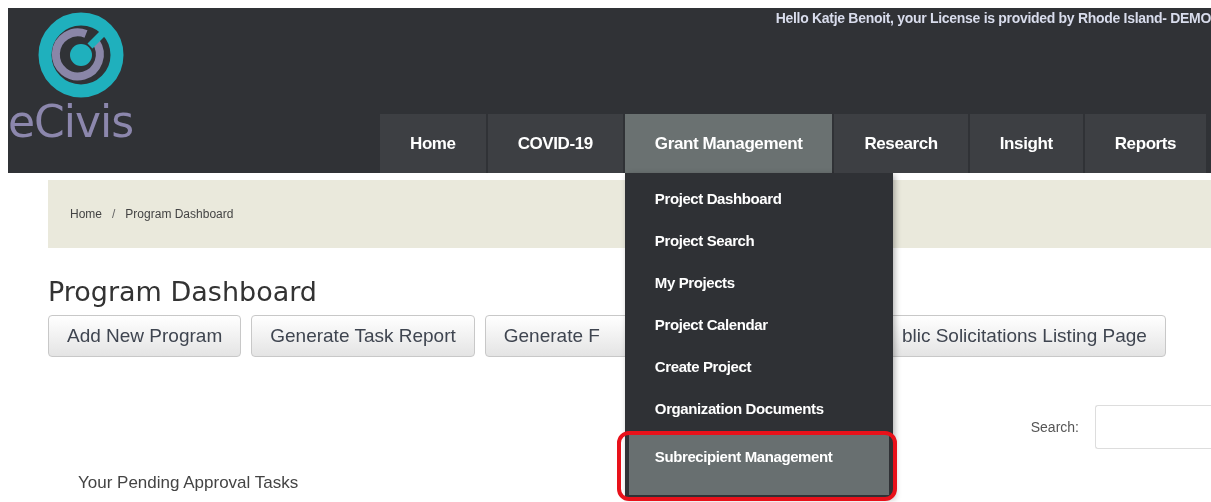 Image resolution: width=1211 pixels, height=502 pixels. What do you see at coordinates (758, 202) in the screenshot?
I see `menu-item: Project Dashboard` at bounding box center [758, 202].